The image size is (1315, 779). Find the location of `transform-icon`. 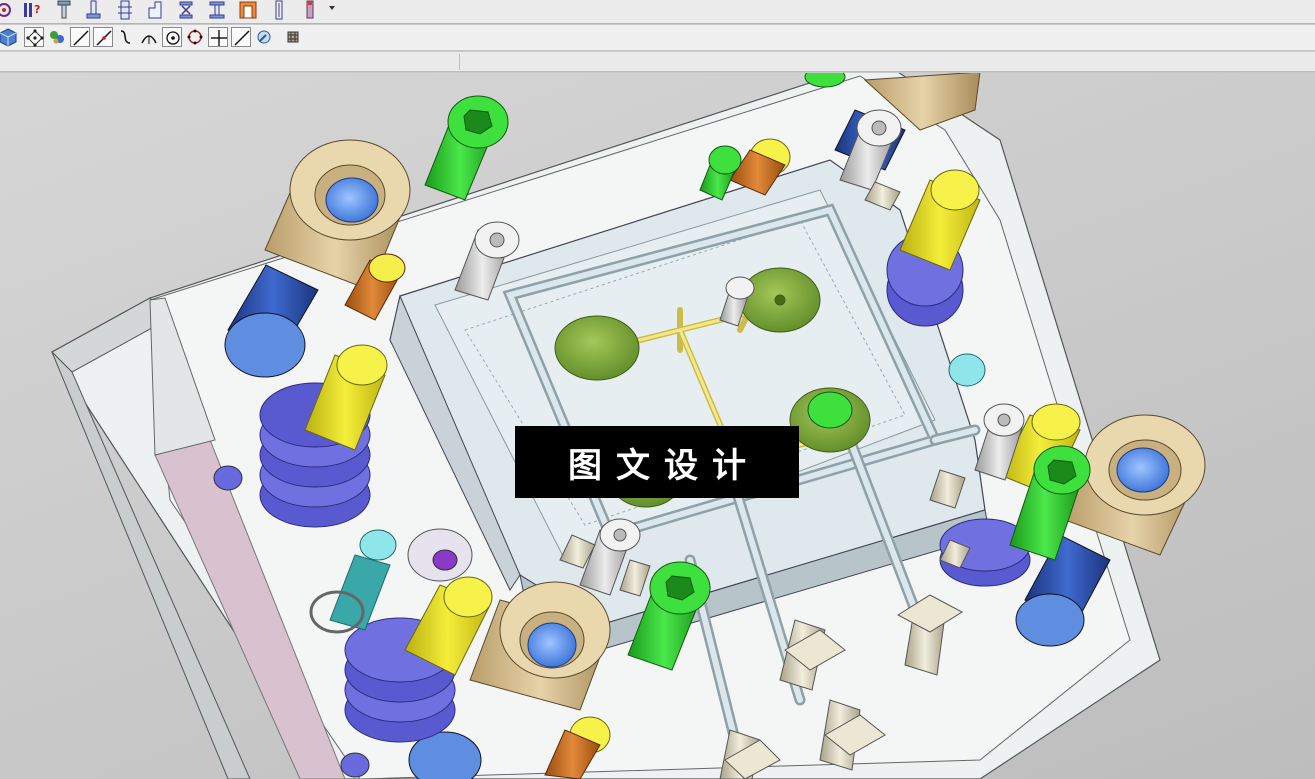

transform-icon is located at coordinates (57, 37).